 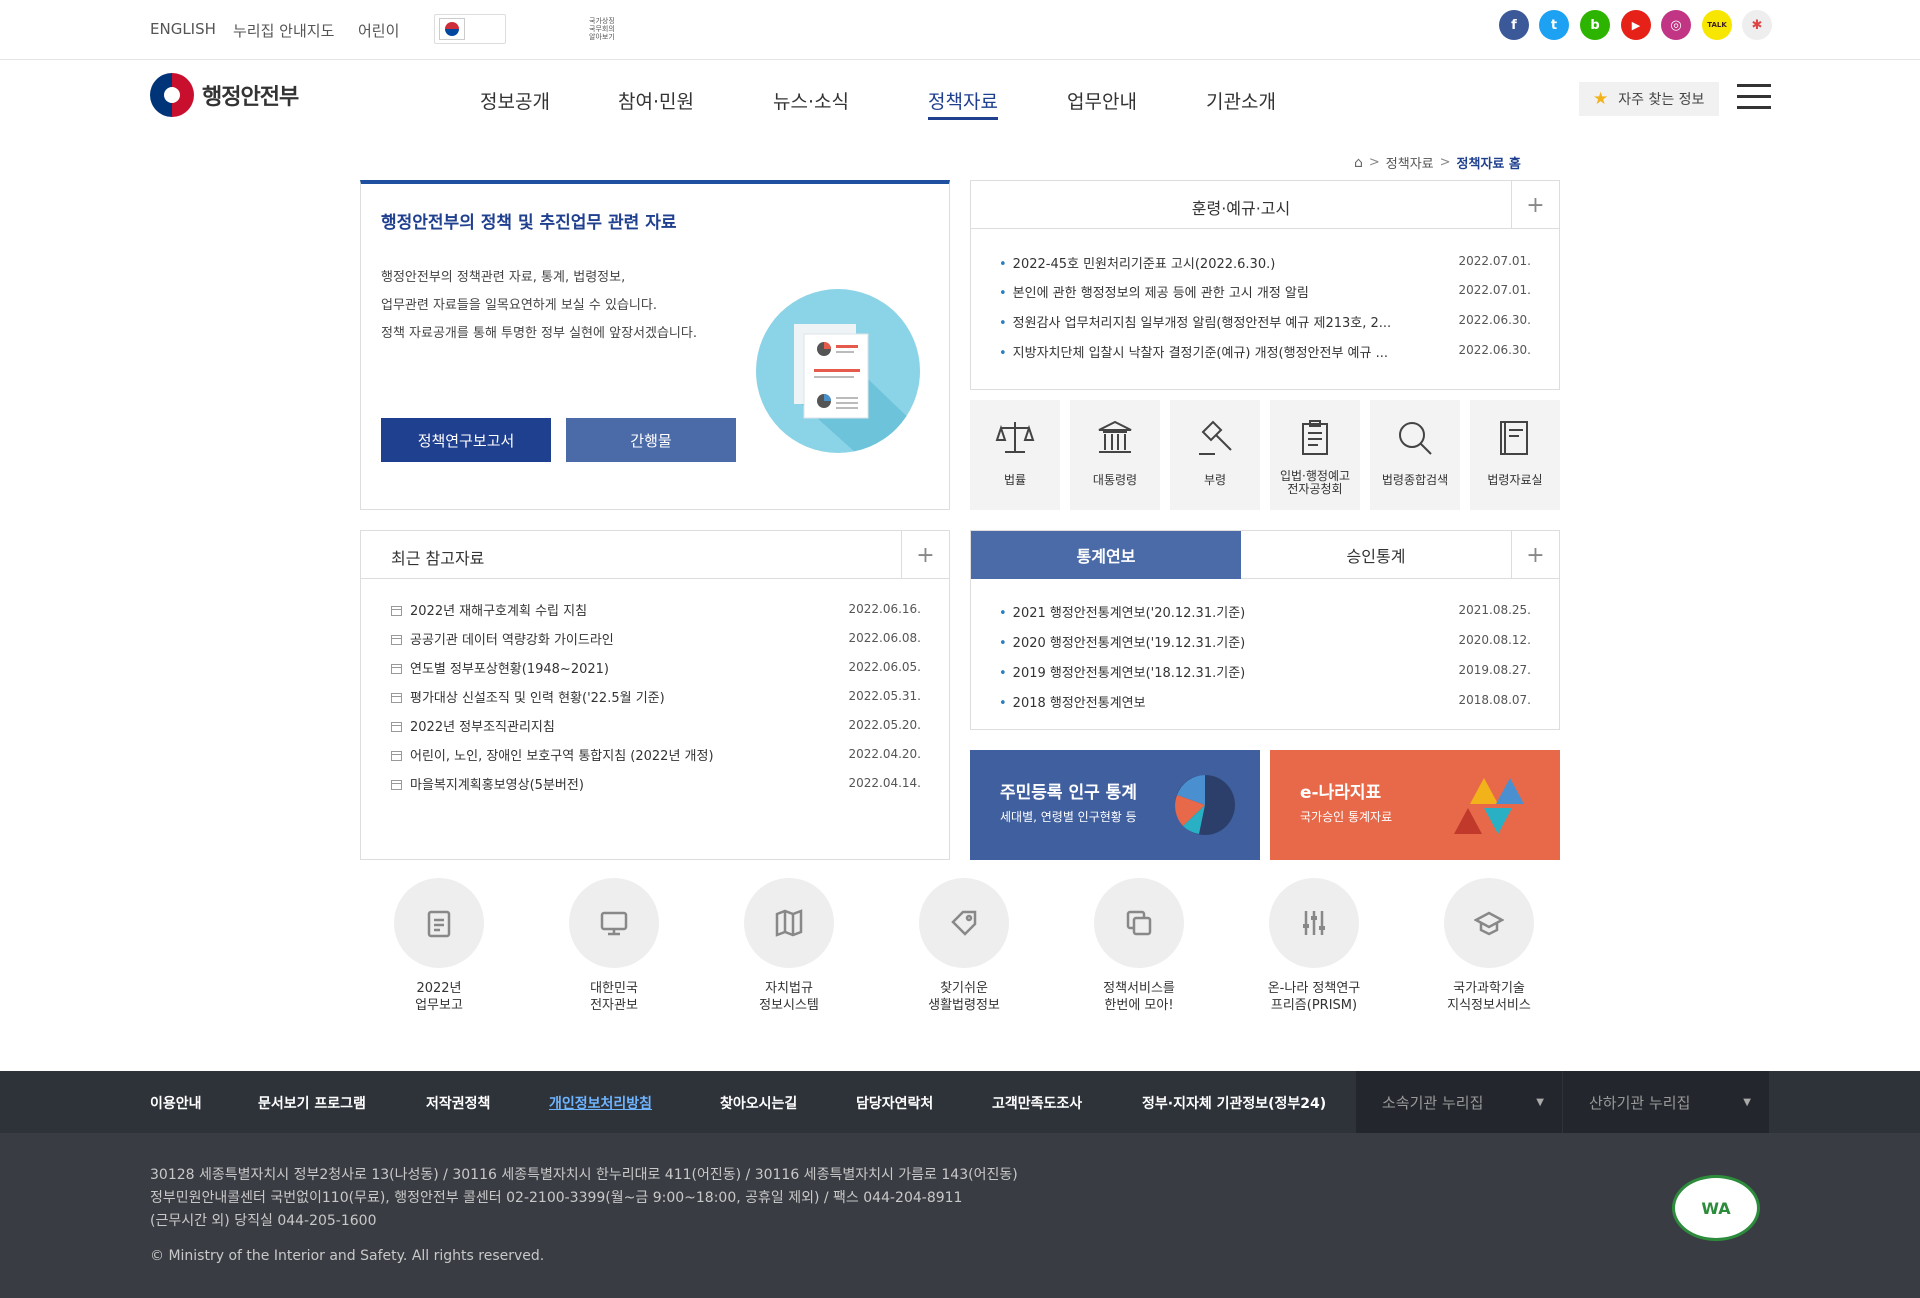 What do you see at coordinates (1488, 164) in the screenshot?
I see `breadcrumb-current: 정책자료 홈` at bounding box center [1488, 164].